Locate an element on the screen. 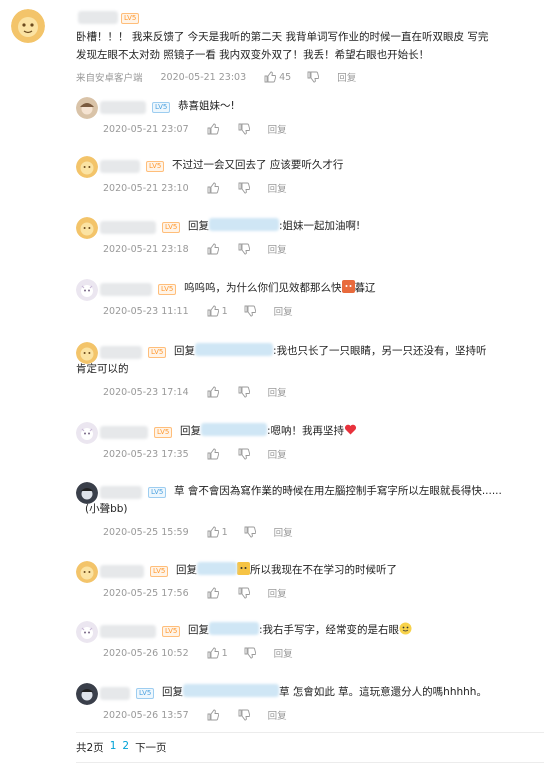  comment-meta: 2020-05-21 23:10 回复 is located at coordinates (195, 188).